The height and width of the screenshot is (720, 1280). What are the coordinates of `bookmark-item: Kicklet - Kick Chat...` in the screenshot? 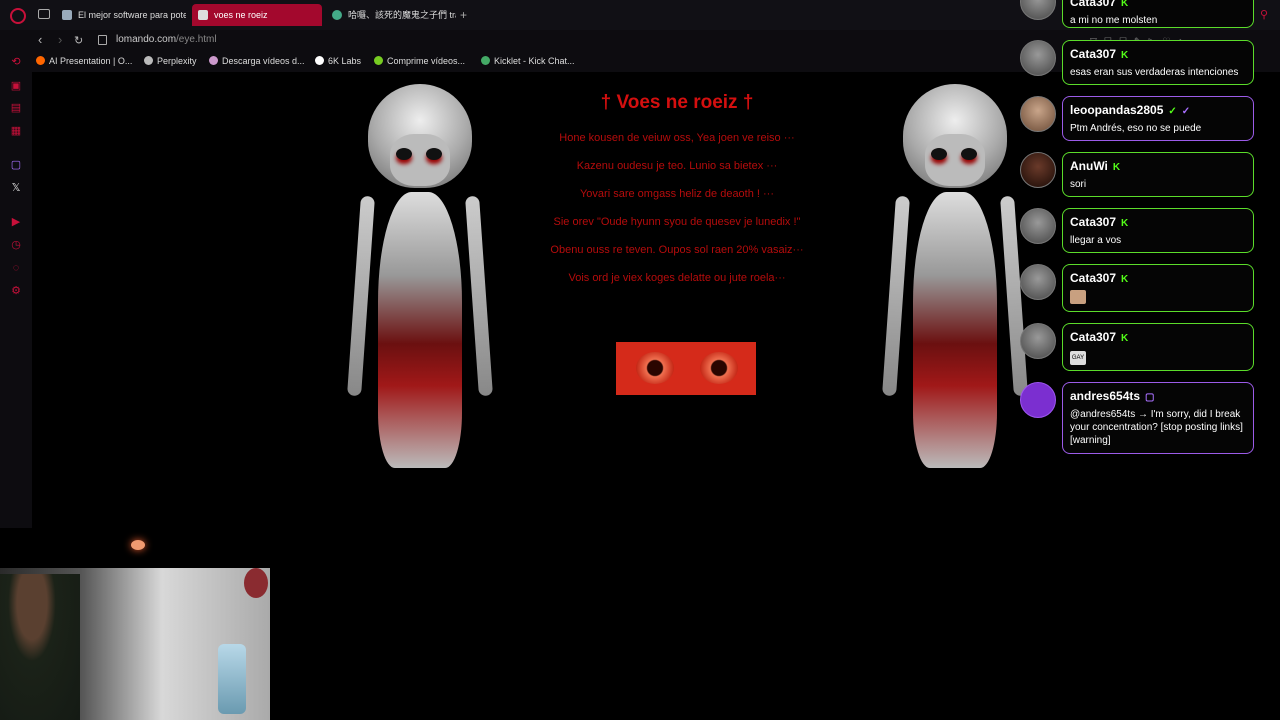 It's located at (528, 61).